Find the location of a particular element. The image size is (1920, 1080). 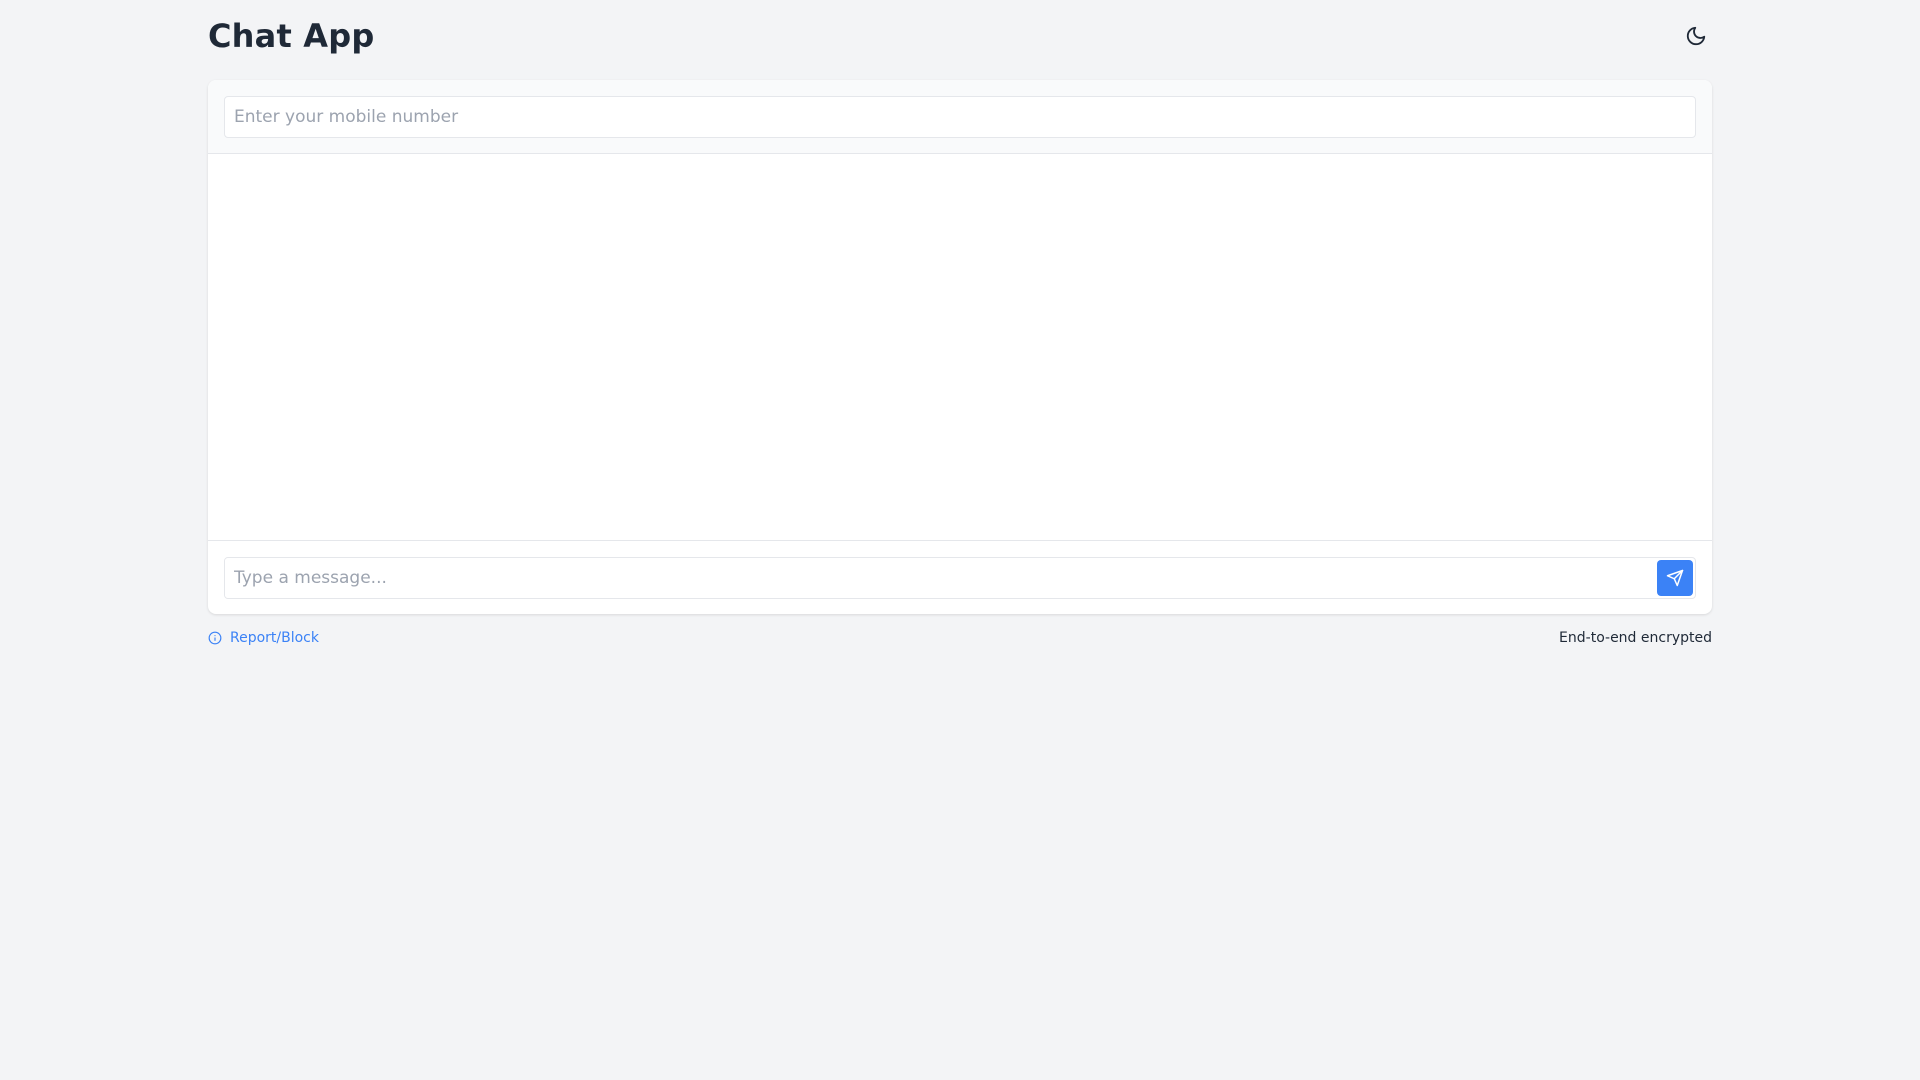

info-icon is located at coordinates (215, 638).